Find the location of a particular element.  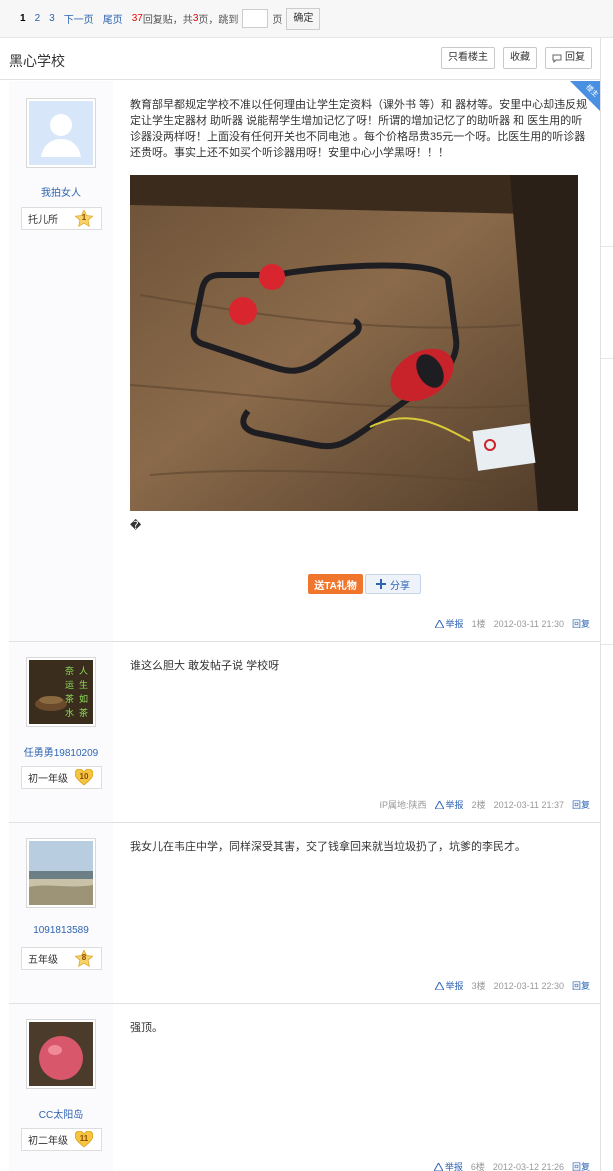

post-tail: 举报 3楼 2012-03-11 22:30 回复 is located at coordinates (512, 985).